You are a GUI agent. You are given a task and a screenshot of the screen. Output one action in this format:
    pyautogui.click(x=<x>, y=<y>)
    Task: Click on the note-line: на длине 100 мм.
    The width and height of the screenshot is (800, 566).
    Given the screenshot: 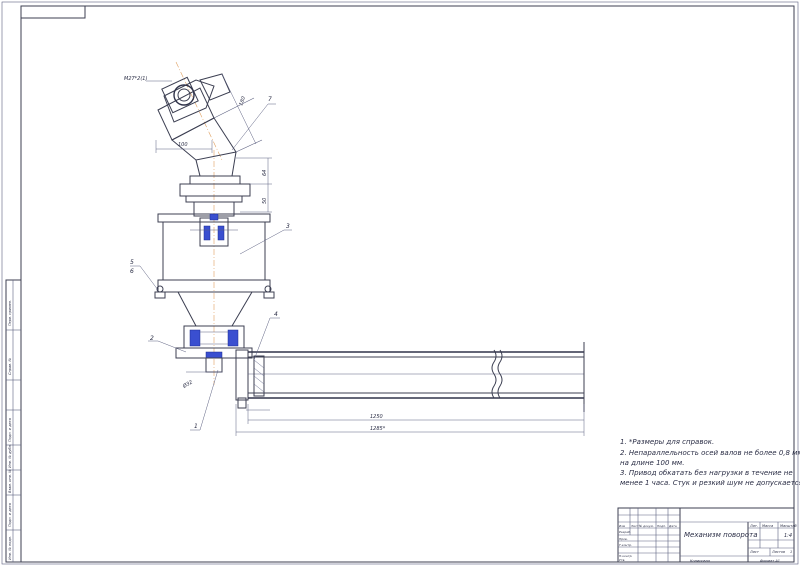 What is the action you would take?
    pyautogui.click(x=652, y=463)
    